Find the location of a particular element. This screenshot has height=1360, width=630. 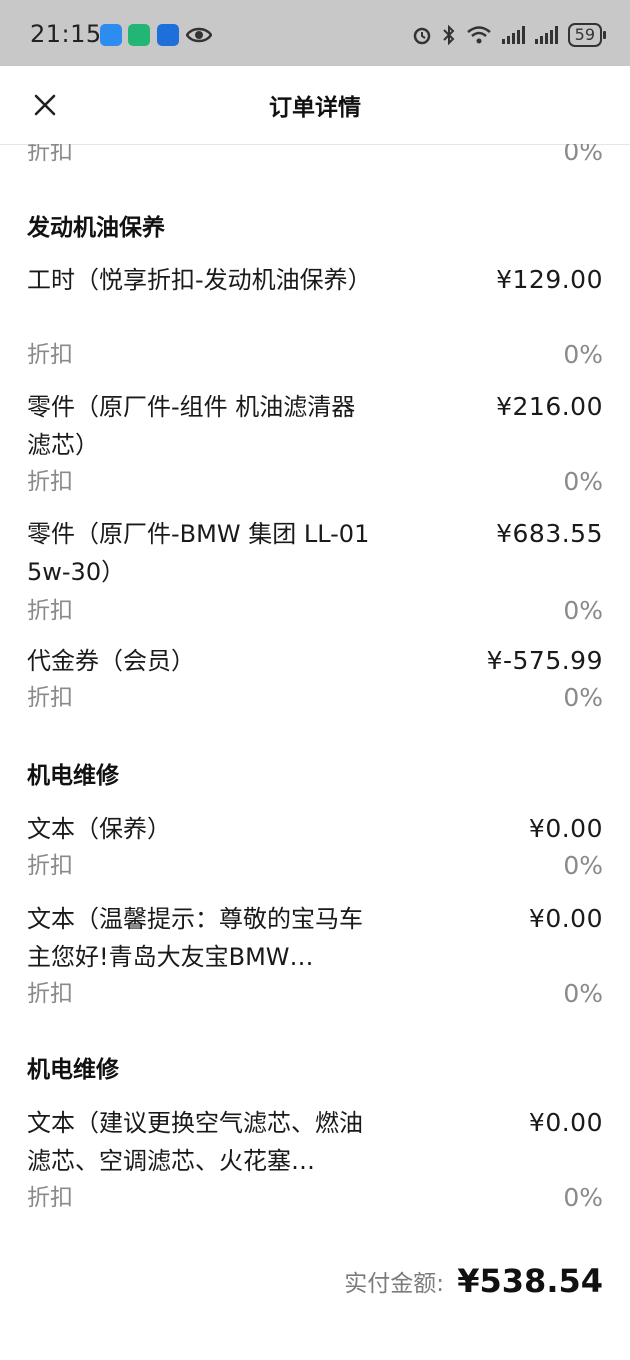

mi-app-icon is located at coordinates (139, 35).